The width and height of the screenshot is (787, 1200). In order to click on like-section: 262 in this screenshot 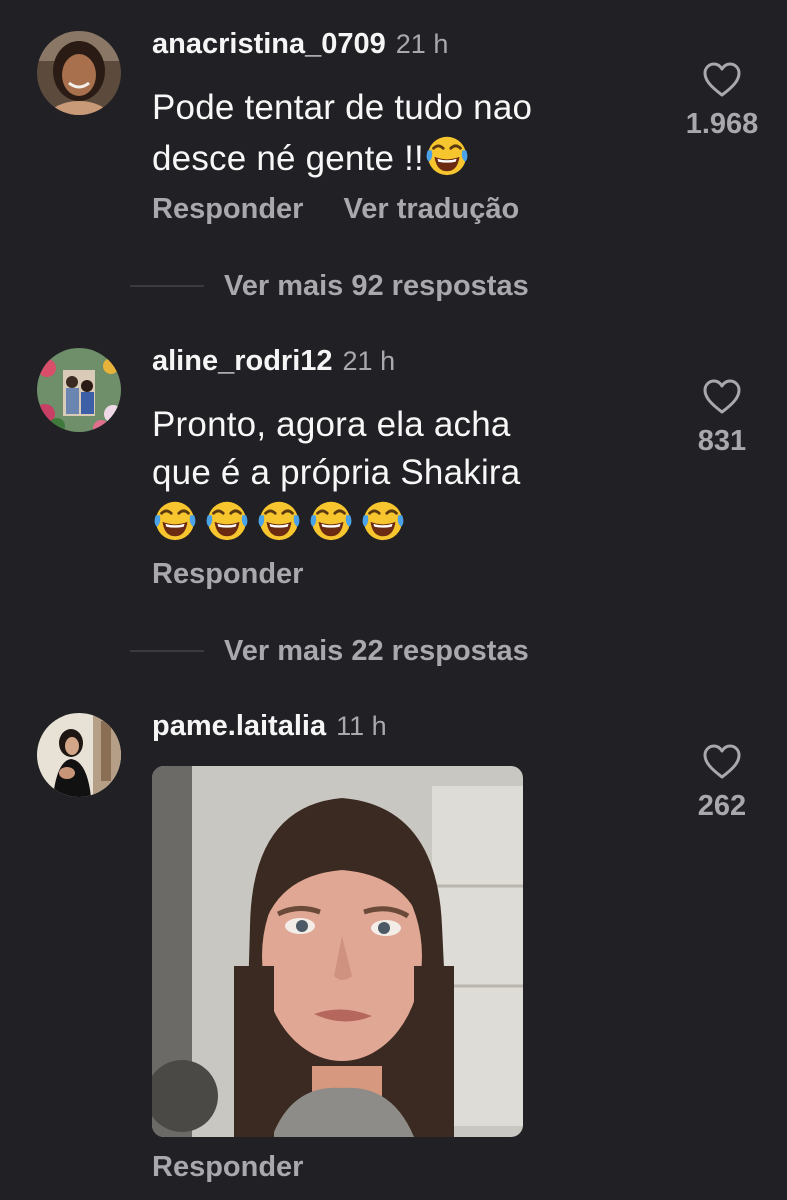, I will do `click(722, 783)`.